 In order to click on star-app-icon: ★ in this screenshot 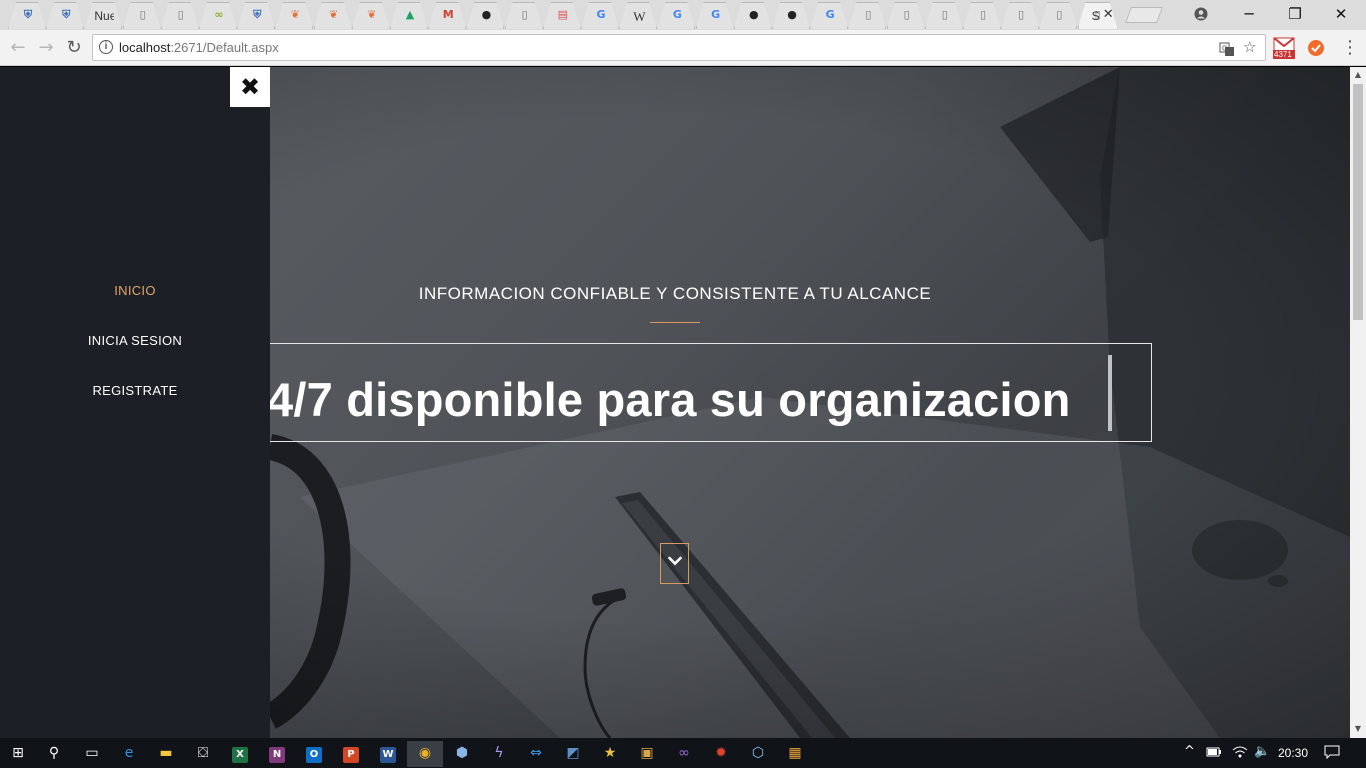, I will do `click(610, 754)`.